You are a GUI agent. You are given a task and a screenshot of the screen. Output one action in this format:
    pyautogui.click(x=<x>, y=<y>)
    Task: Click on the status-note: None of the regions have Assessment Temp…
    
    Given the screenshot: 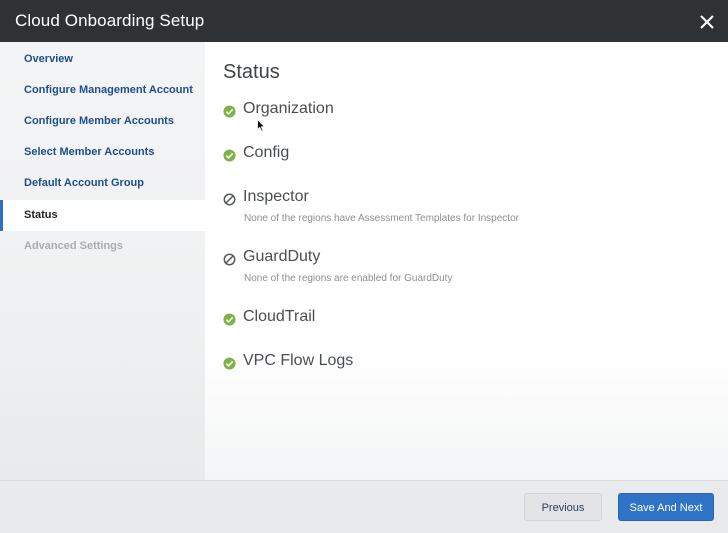 What is the action you would take?
    pyautogui.click(x=381, y=218)
    